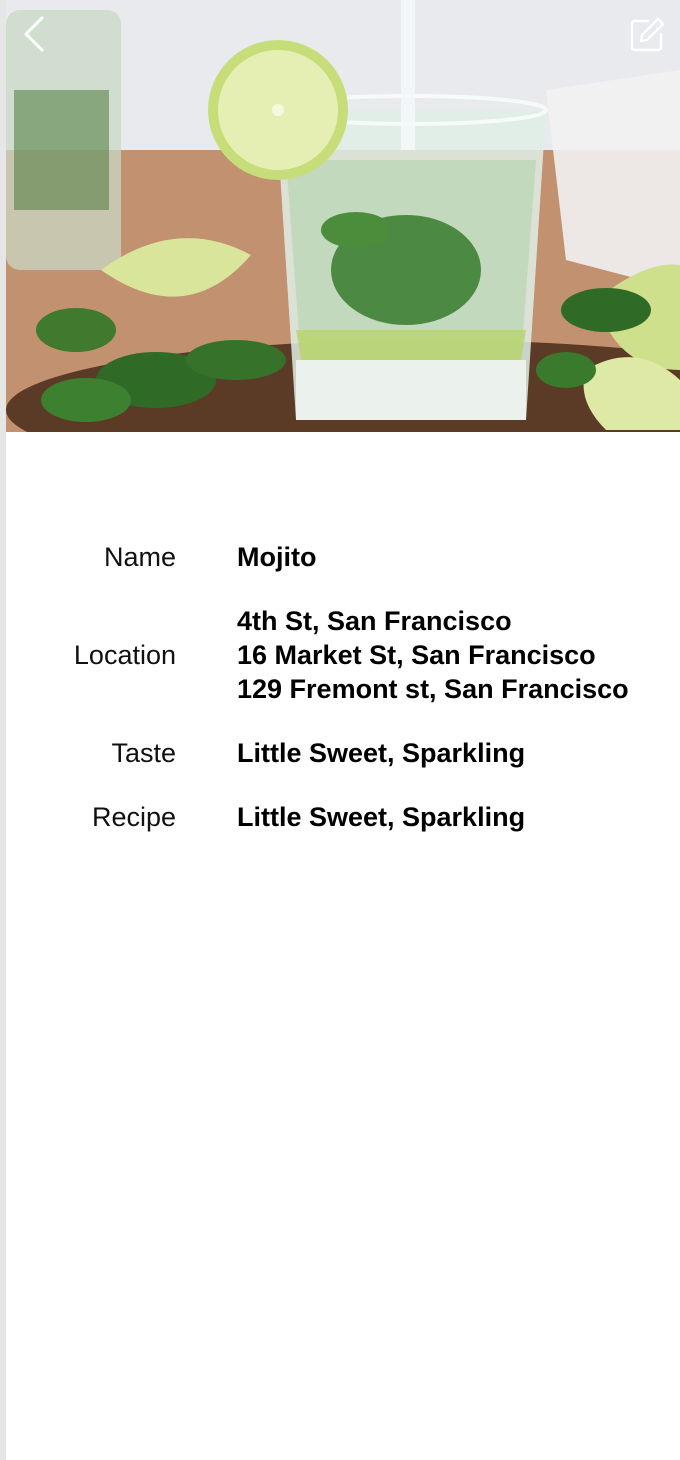  I want to click on back-button, so click(36, 34).